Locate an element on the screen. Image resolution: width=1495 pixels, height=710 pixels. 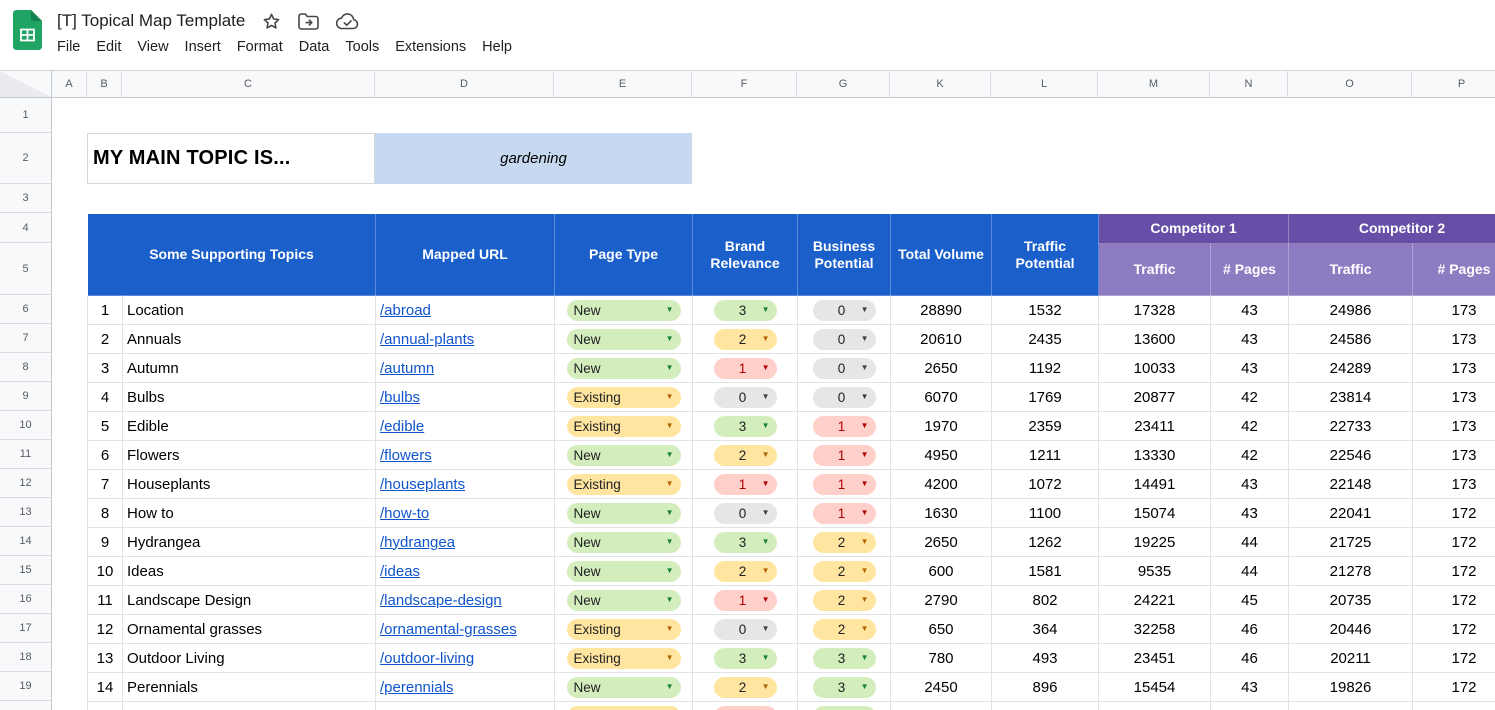
page-type-chip: New ▼ is located at coordinates (623, 339).